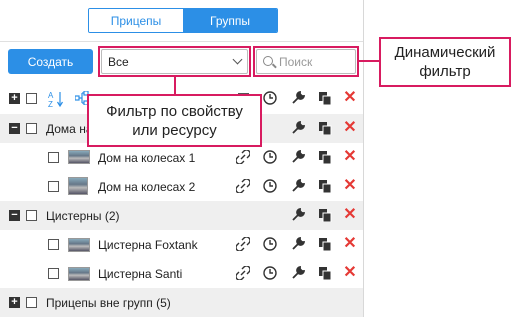 This screenshot has height=317, width=521. Describe the element at coordinates (50, 61) in the screenshot. I see `create-button: Создать` at that location.